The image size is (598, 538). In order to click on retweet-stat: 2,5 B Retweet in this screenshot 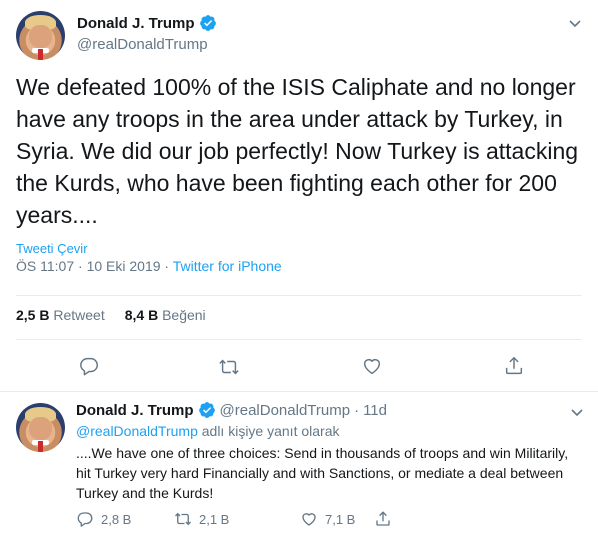, I will do `click(60, 315)`.